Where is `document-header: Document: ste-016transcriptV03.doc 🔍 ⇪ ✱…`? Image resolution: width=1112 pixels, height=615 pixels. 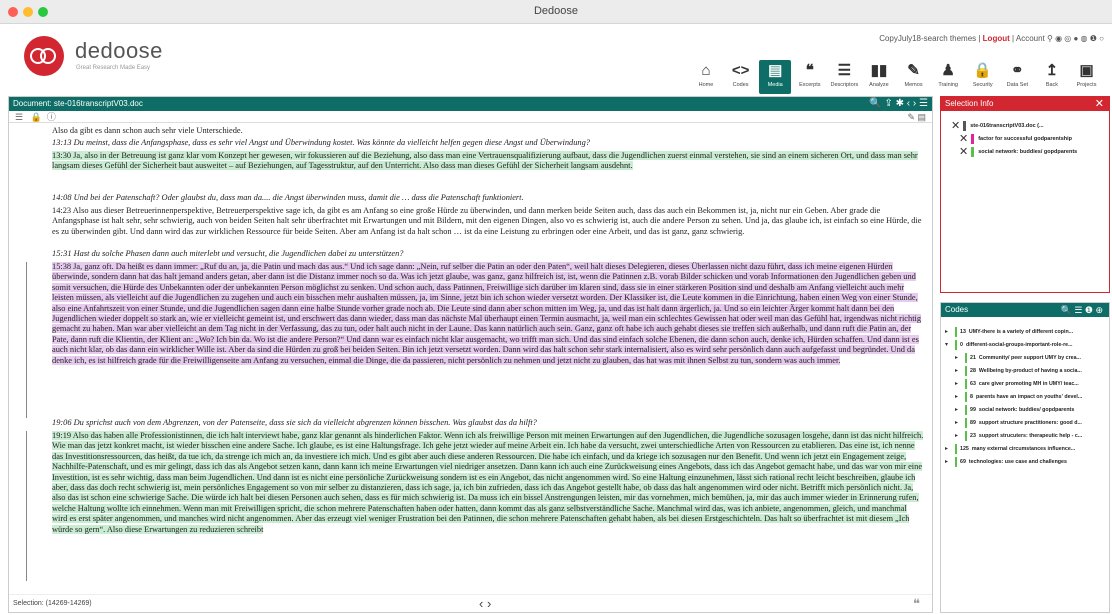
document-header: Document: ste-016transcriptV03.doc 🔍 ⇪ ✱… is located at coordinates (470, 104).